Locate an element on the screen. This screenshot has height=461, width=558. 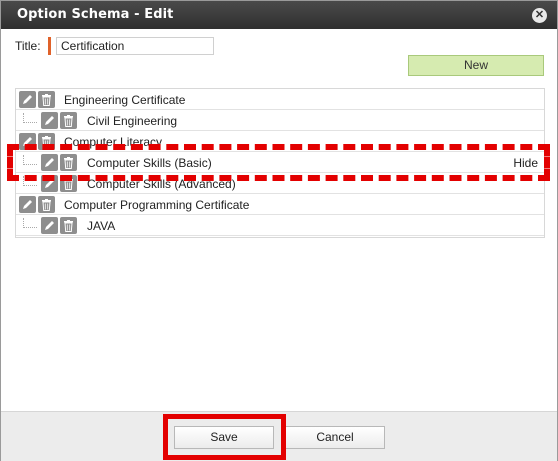
dialog-title: Option Schema - Edit is located at coordinates (95, 14).